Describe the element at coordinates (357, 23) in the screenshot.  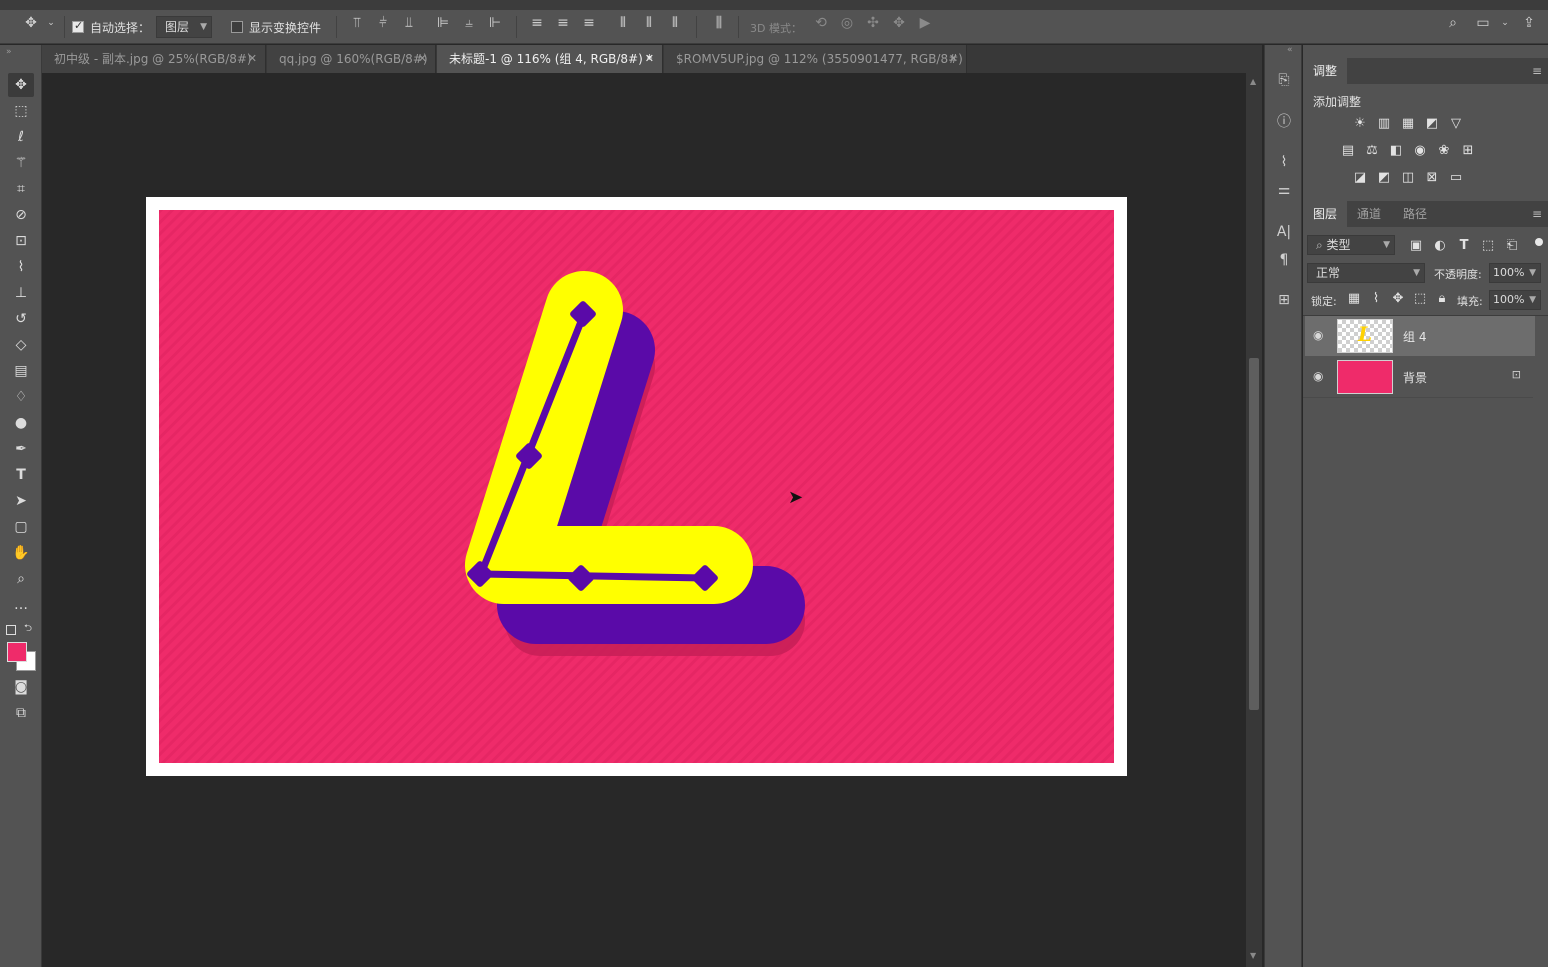
I see `align-top-icon: ⫪` at that location.